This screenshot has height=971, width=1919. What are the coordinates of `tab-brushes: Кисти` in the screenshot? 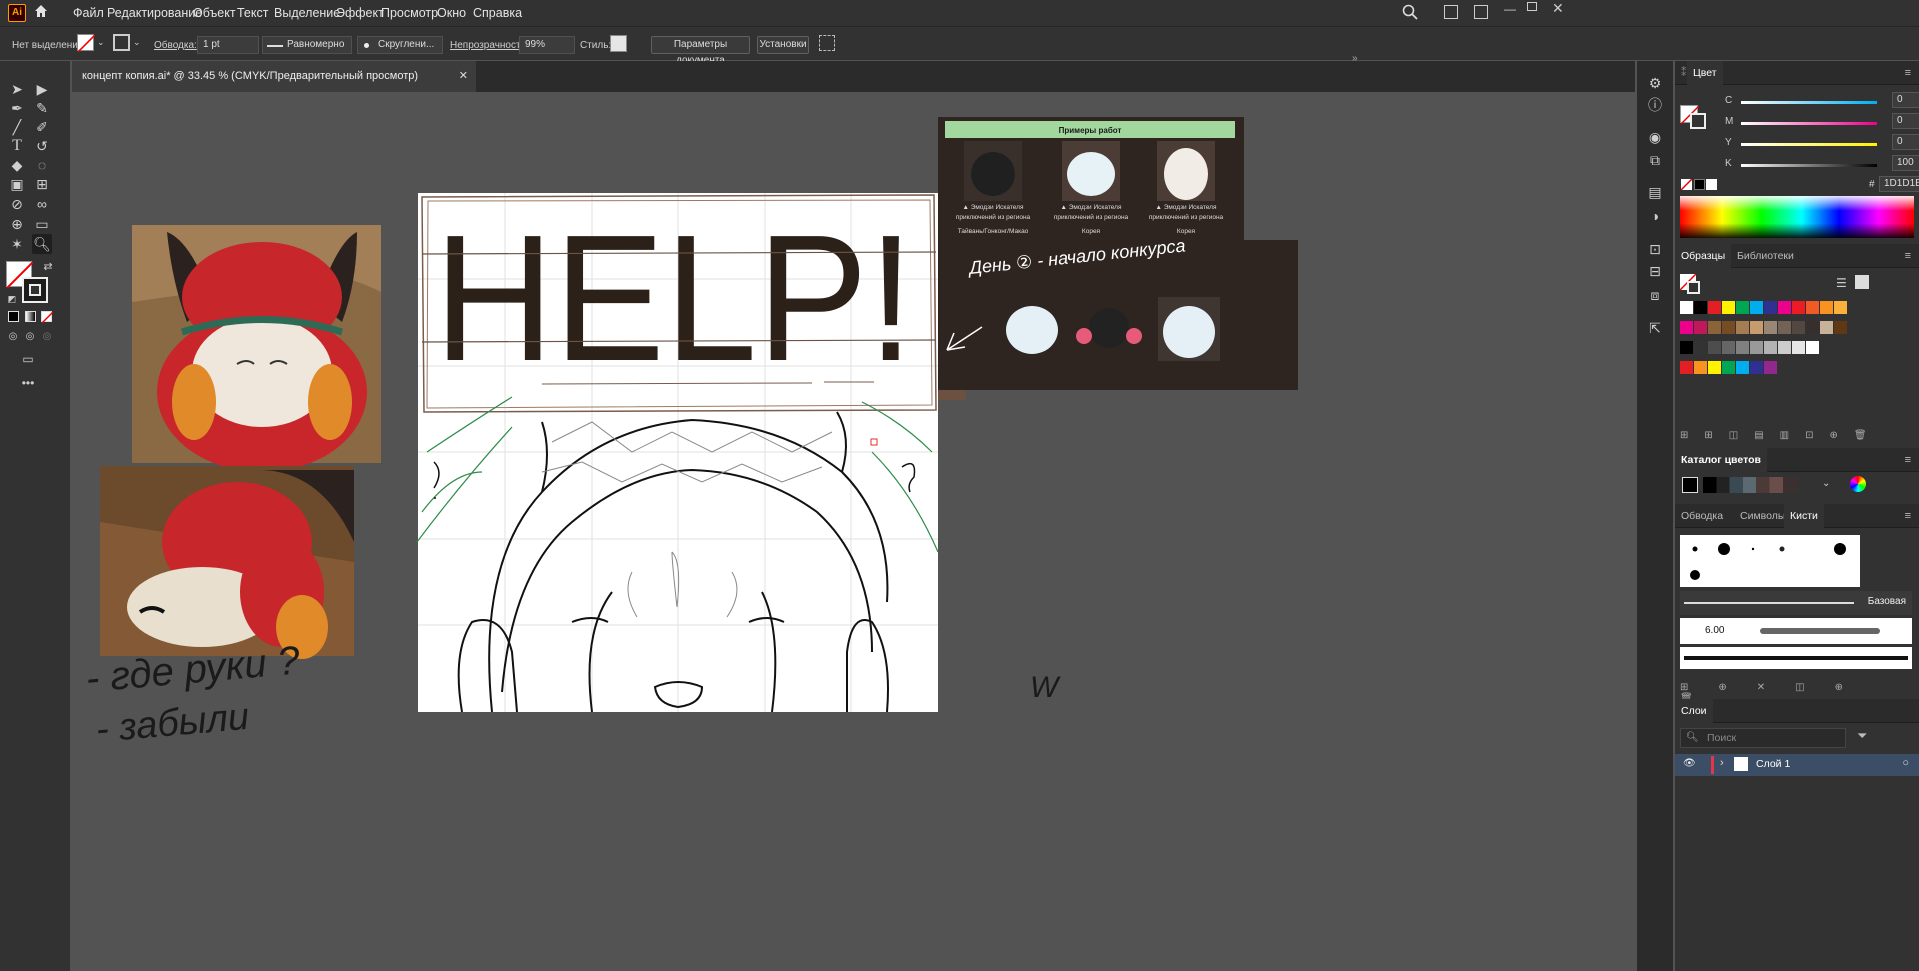 It's located at (1804, 516).